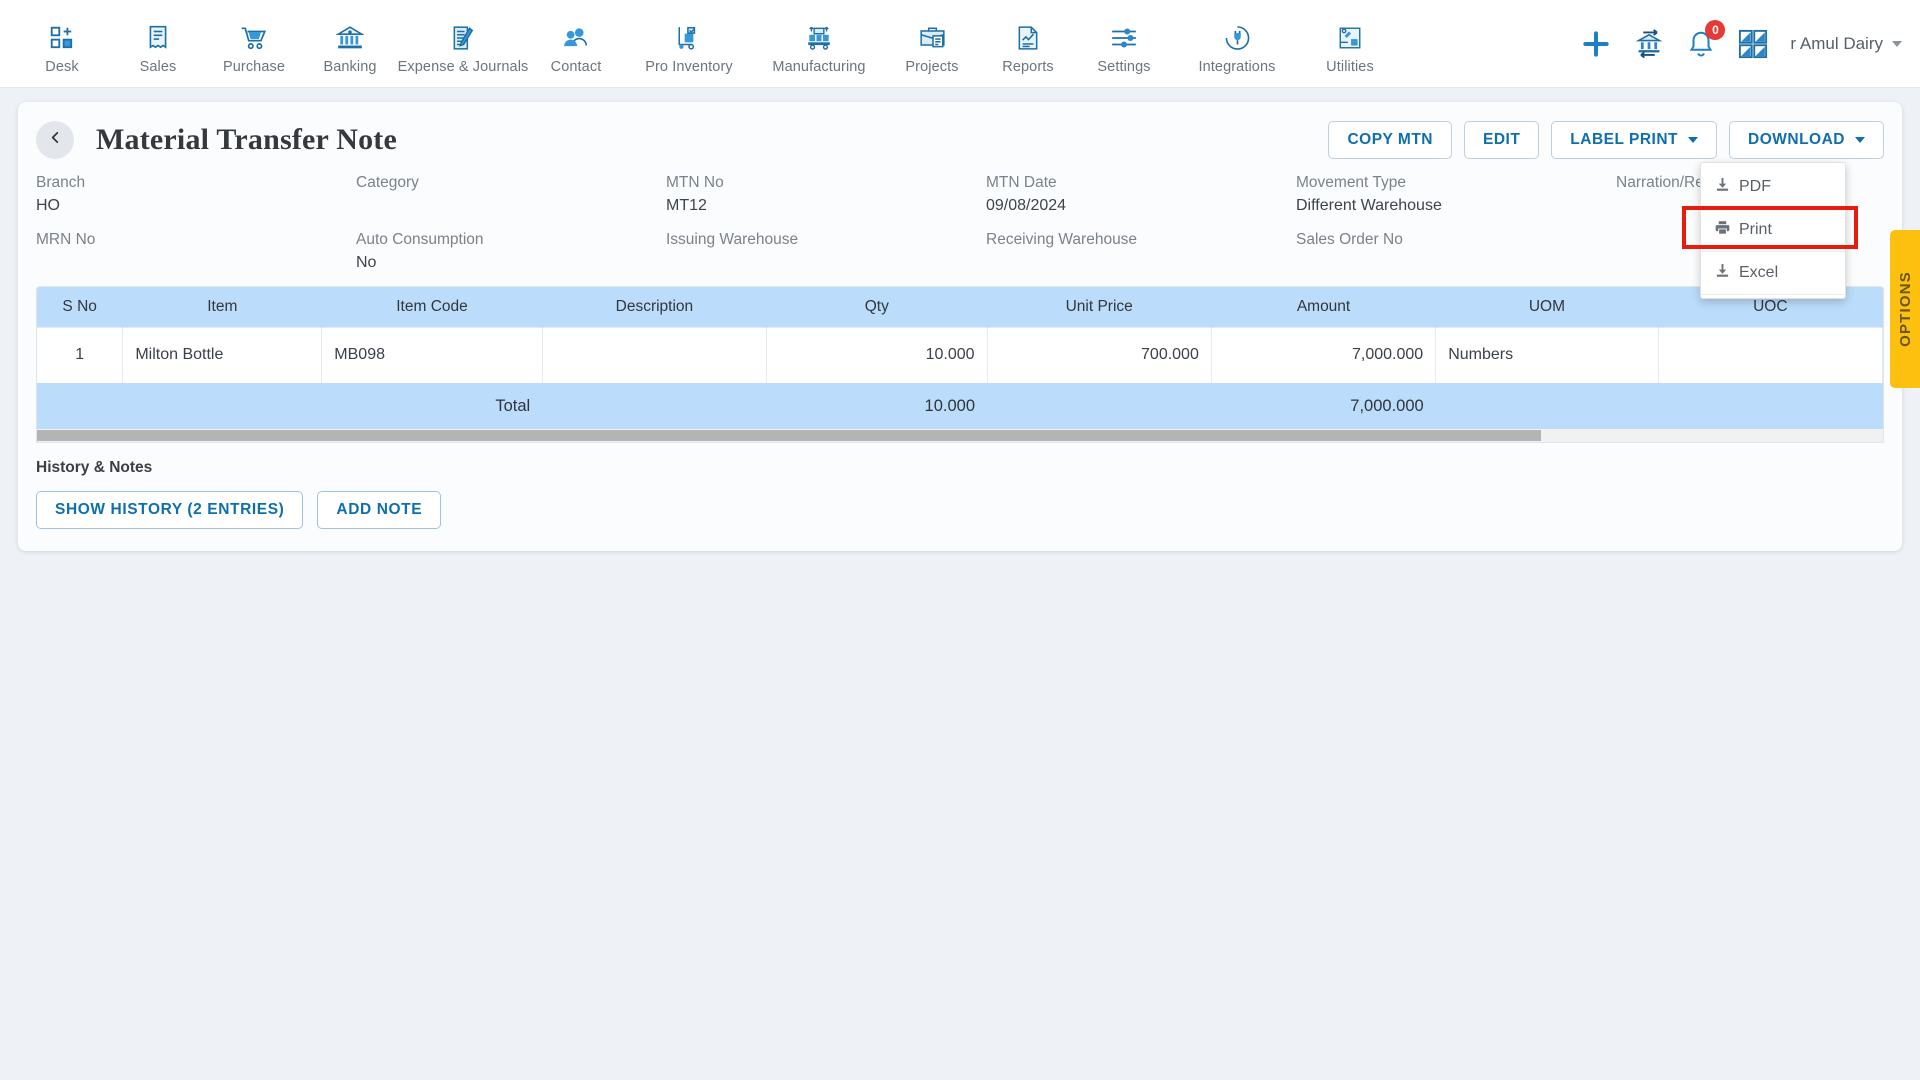 Image resolution: width=1920 pixels, height=1080 pixels. What do you see at coordinates (463, 66) in the screenshot?
I see `nav-label-expense-journals: Expense & Journals` at bounding box center [463, 66].